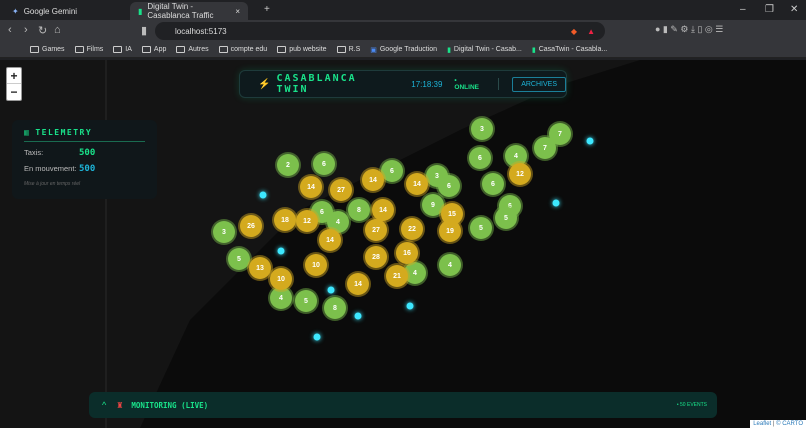 The width and height of the screenshot is (806, 428). Describe the element at coordinates (789, 424) in the screenshot. I see `carto-link: © CARTO` at that location.